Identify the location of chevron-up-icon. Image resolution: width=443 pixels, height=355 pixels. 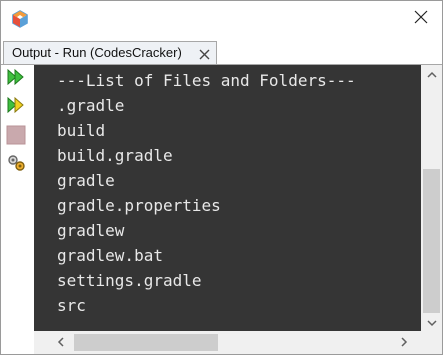
(431, 74).